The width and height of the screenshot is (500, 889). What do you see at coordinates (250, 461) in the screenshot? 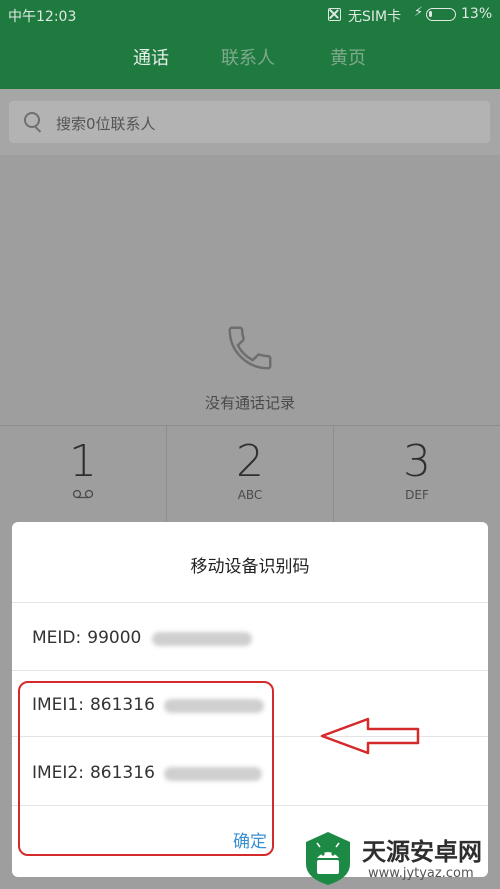
I see `key-digit: 2` at bounding box center [250, 461].